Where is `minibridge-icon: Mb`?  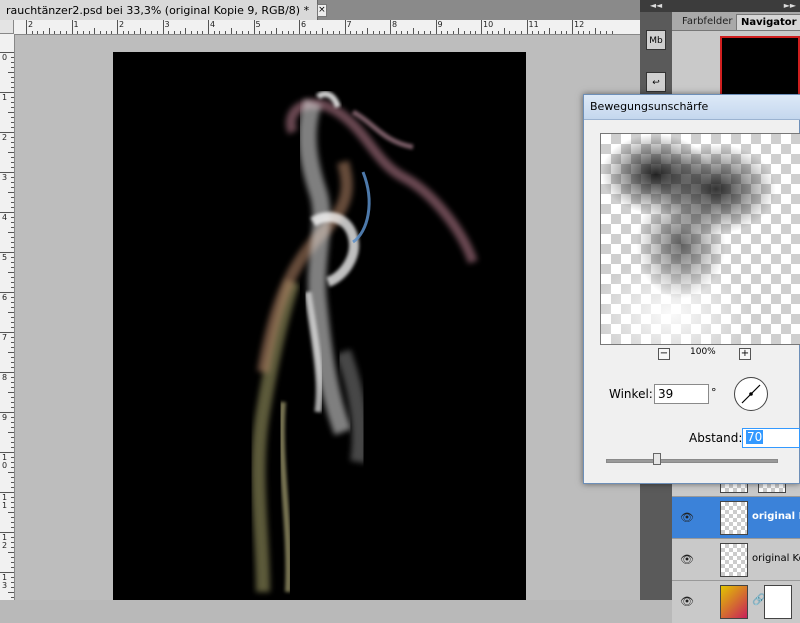
minibridge-icon: Mb is located at coordinates (656, 40).